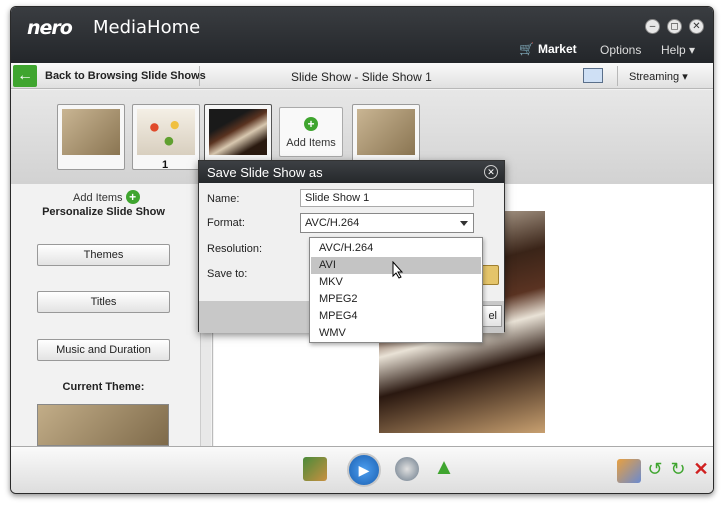 This screenshot has height=506, width=724. What do you see at coordinates (364, 470) in the screenshot?
I see `play-icon: ▶` at bounding box center [364, 470].